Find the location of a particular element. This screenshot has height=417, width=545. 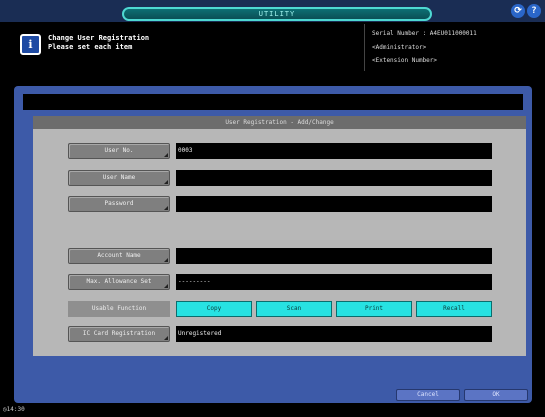

user-no-label: User No. is located at coordinates (119, 150).